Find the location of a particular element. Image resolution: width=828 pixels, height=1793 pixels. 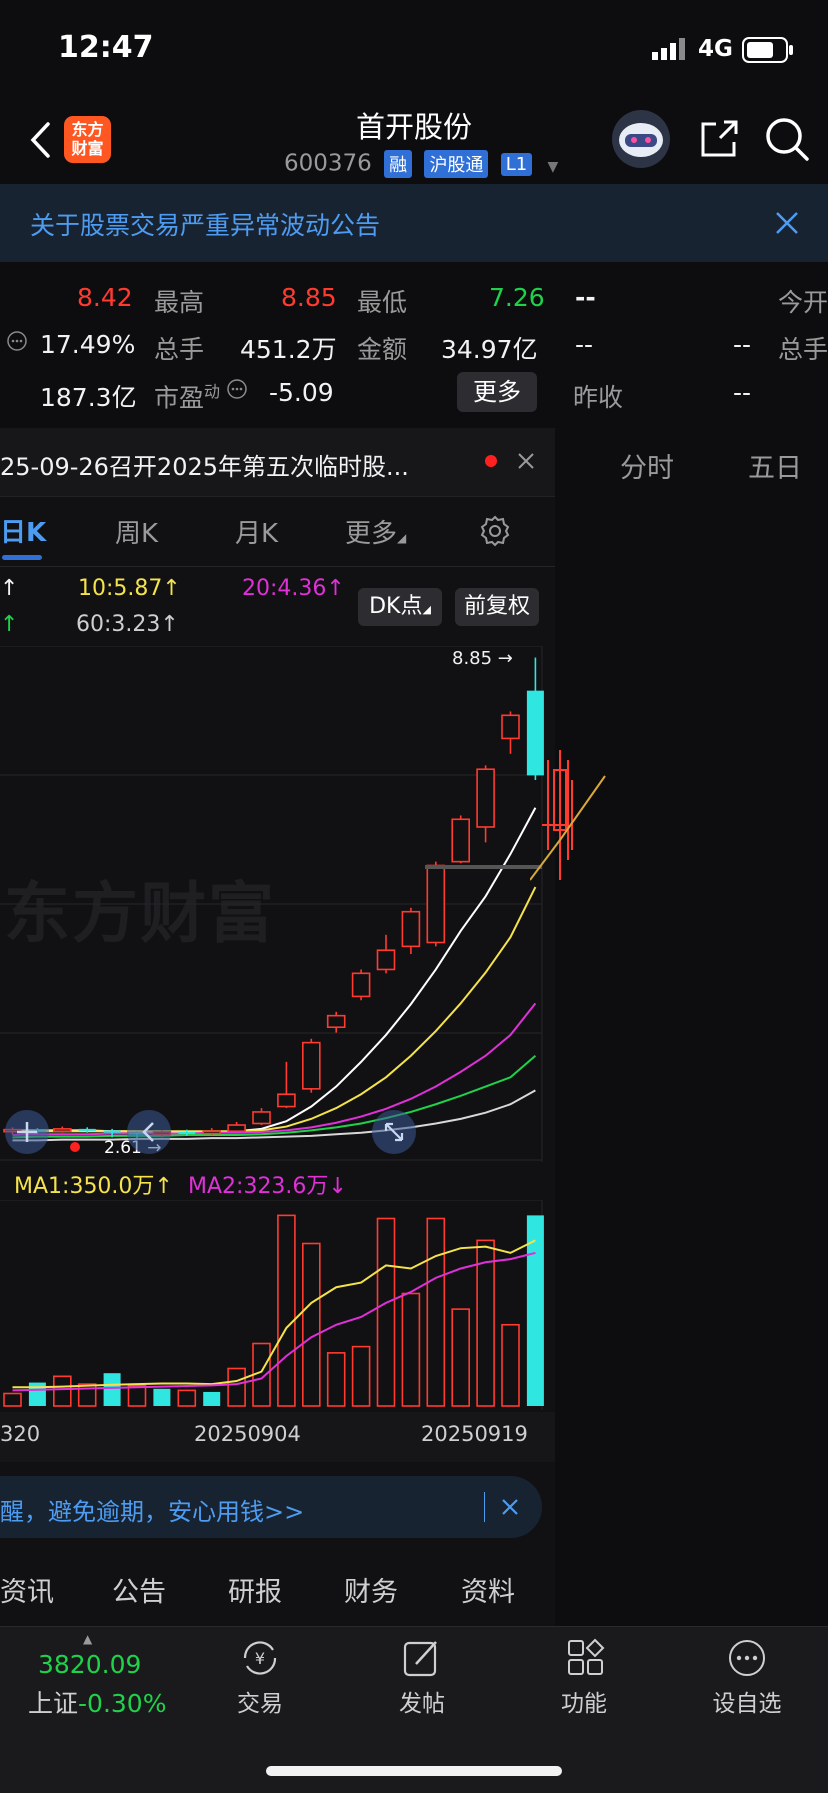

ma10-legend: 10:5.87↑ is located at coordinates (129, 588).